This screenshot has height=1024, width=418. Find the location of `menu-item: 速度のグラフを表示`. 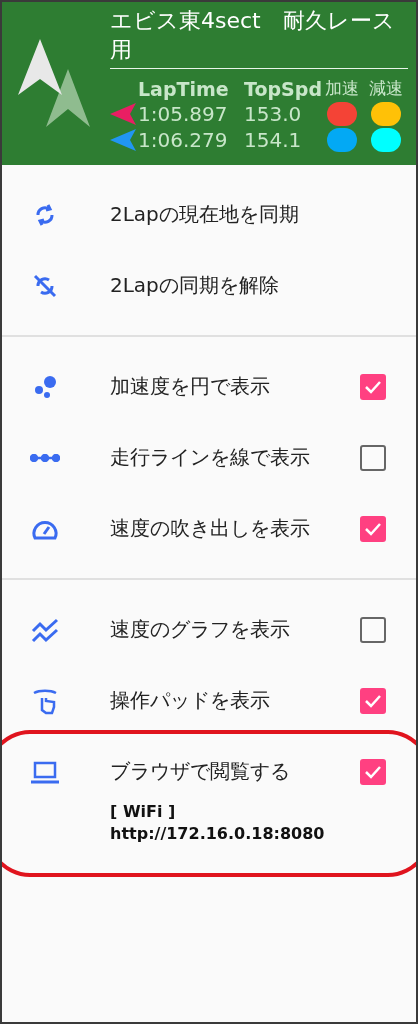

menu-item: 速度のグラフを表示 is located at coordinates (209, 629).